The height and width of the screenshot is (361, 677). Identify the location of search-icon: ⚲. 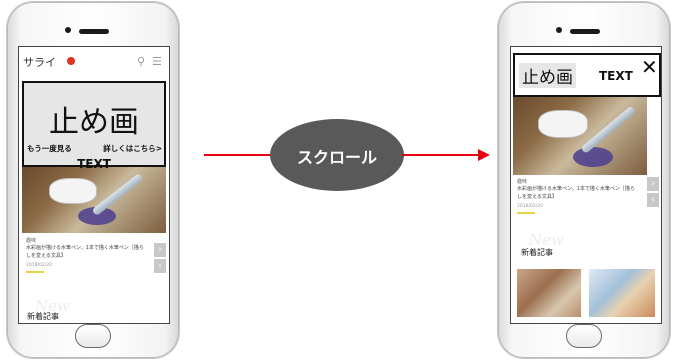
(141, 61).